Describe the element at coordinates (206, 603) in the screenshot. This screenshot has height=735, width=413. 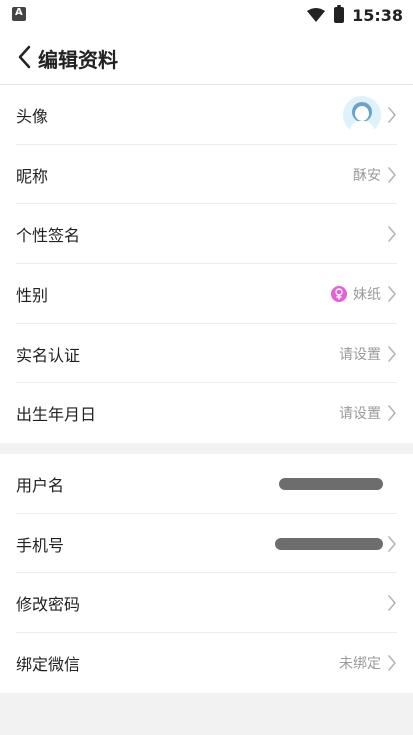
I see `account-item-password: 修改密码` at that location.